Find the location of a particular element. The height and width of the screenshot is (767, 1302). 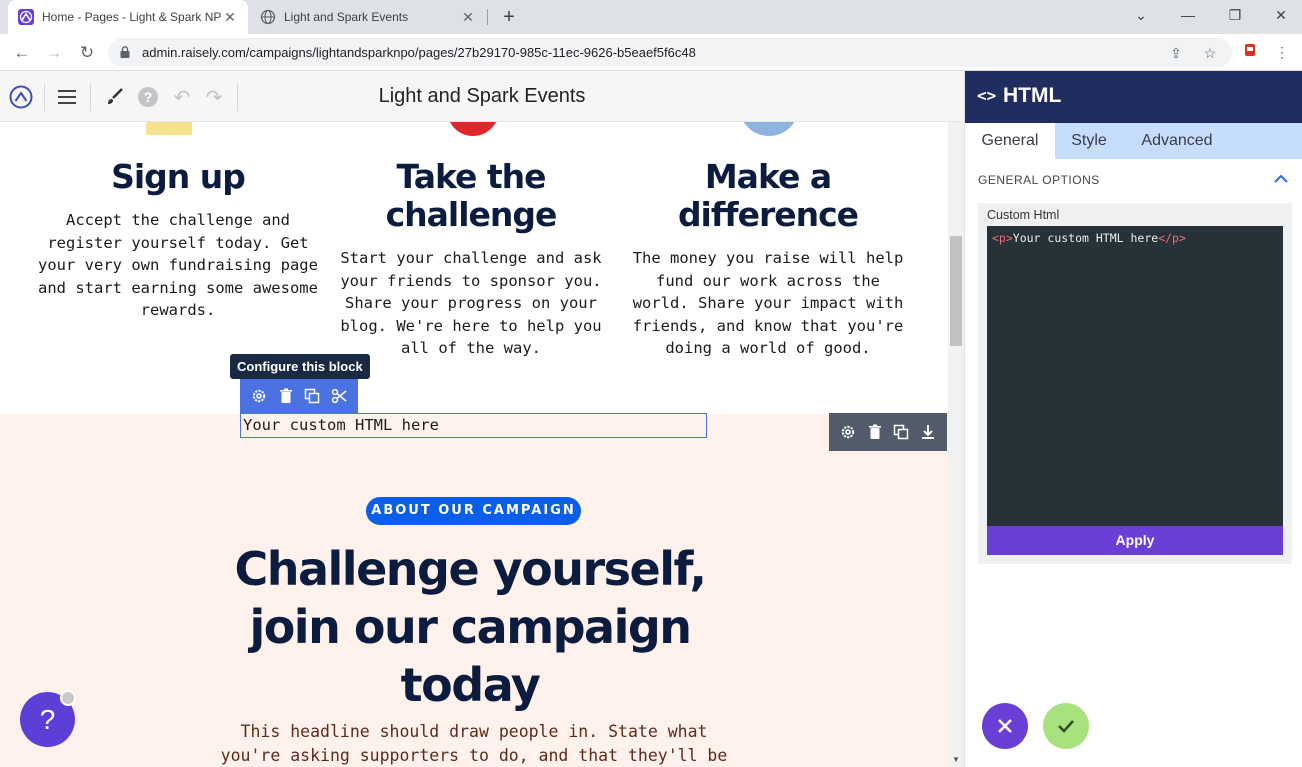

download-icon is located at coordinates (928, 432).